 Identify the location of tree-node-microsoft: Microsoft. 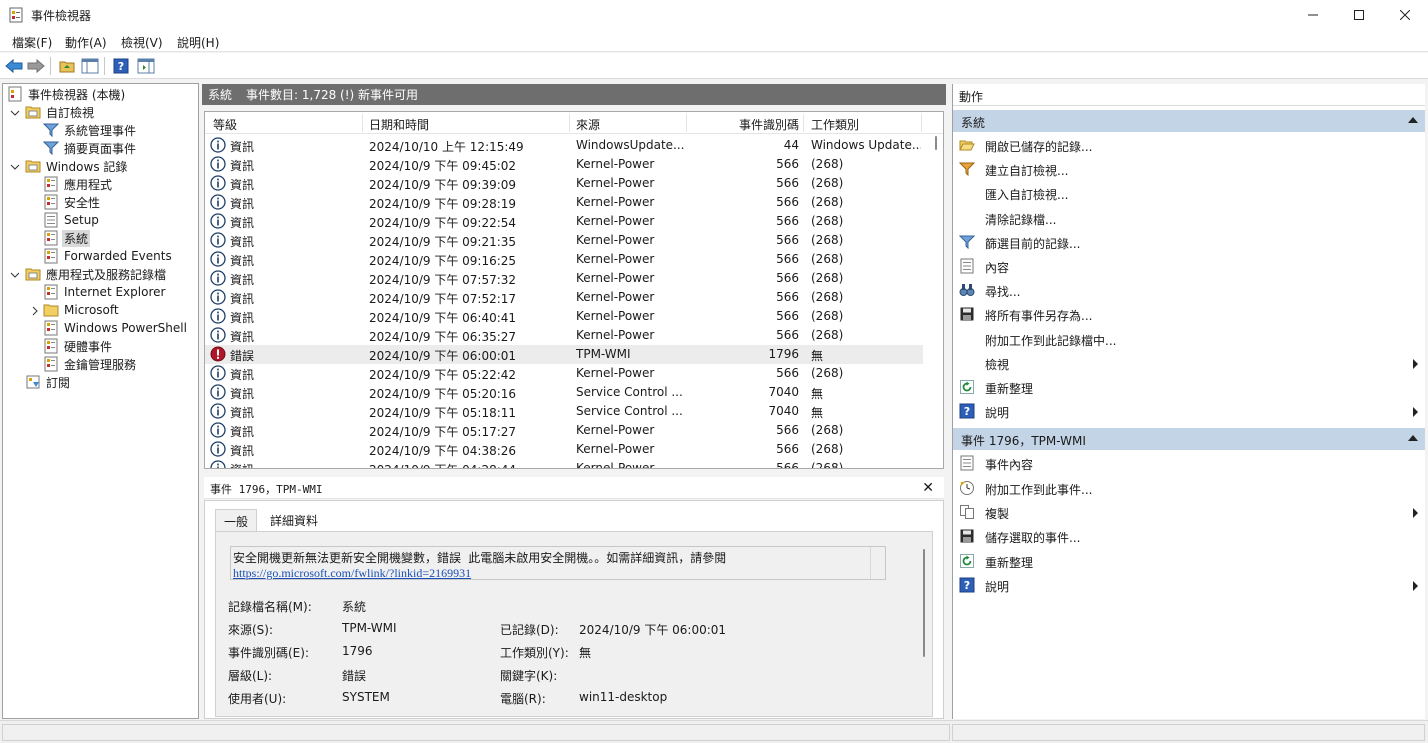
(82, 310).